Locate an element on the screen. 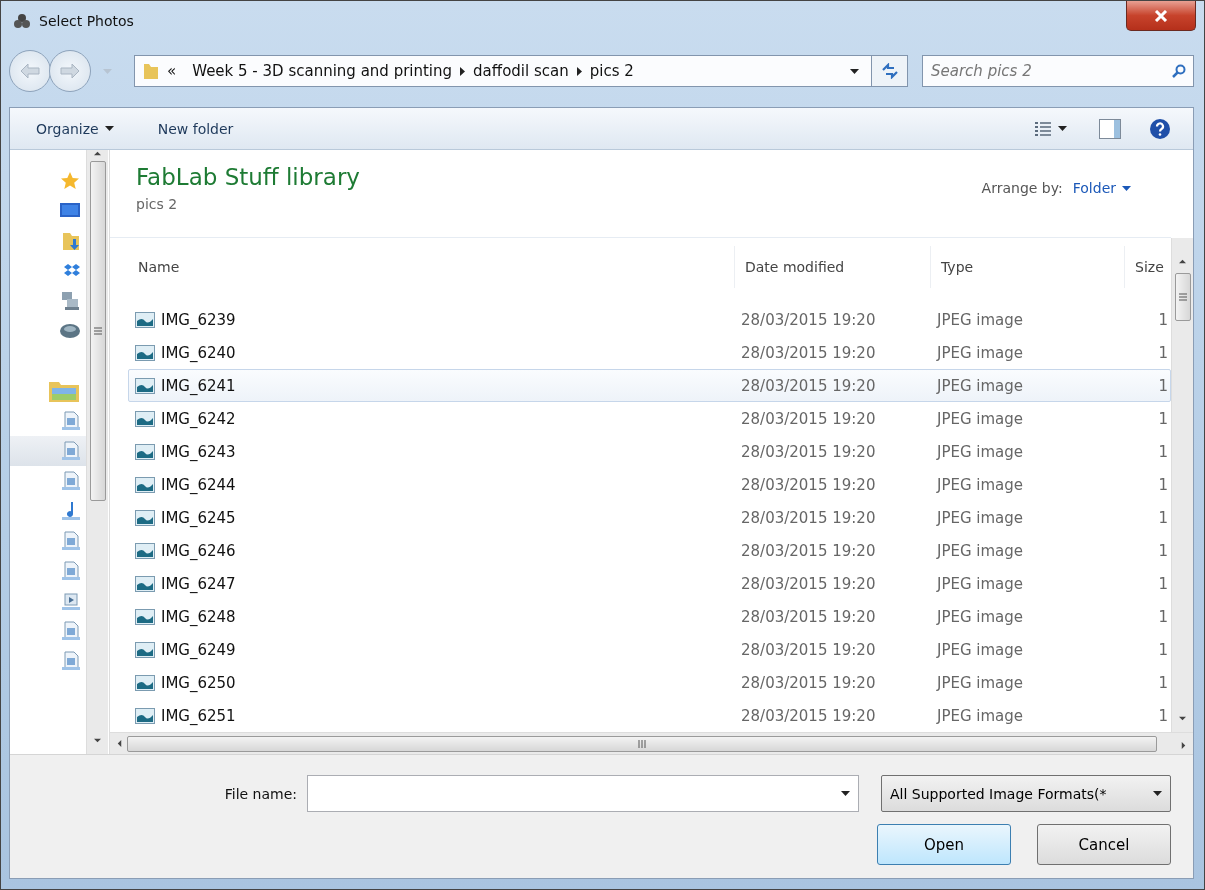 This screenshot has width=1205, height=890. scroll-left-arrow is located at coordinates (119, 743).